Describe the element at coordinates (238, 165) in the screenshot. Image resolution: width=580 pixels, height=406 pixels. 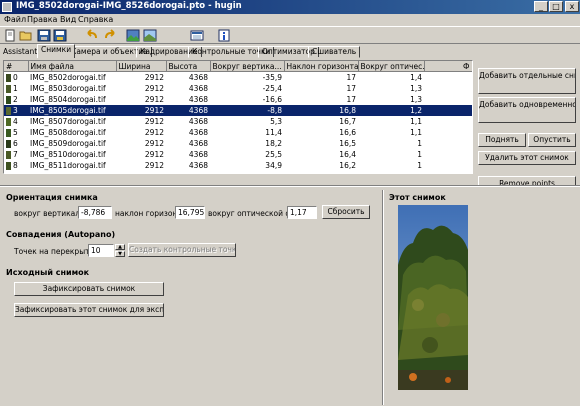
I see `table-row: 8 IMG_8511dorogai.tif 2912 4368 34,9 16,2 1` at that location.